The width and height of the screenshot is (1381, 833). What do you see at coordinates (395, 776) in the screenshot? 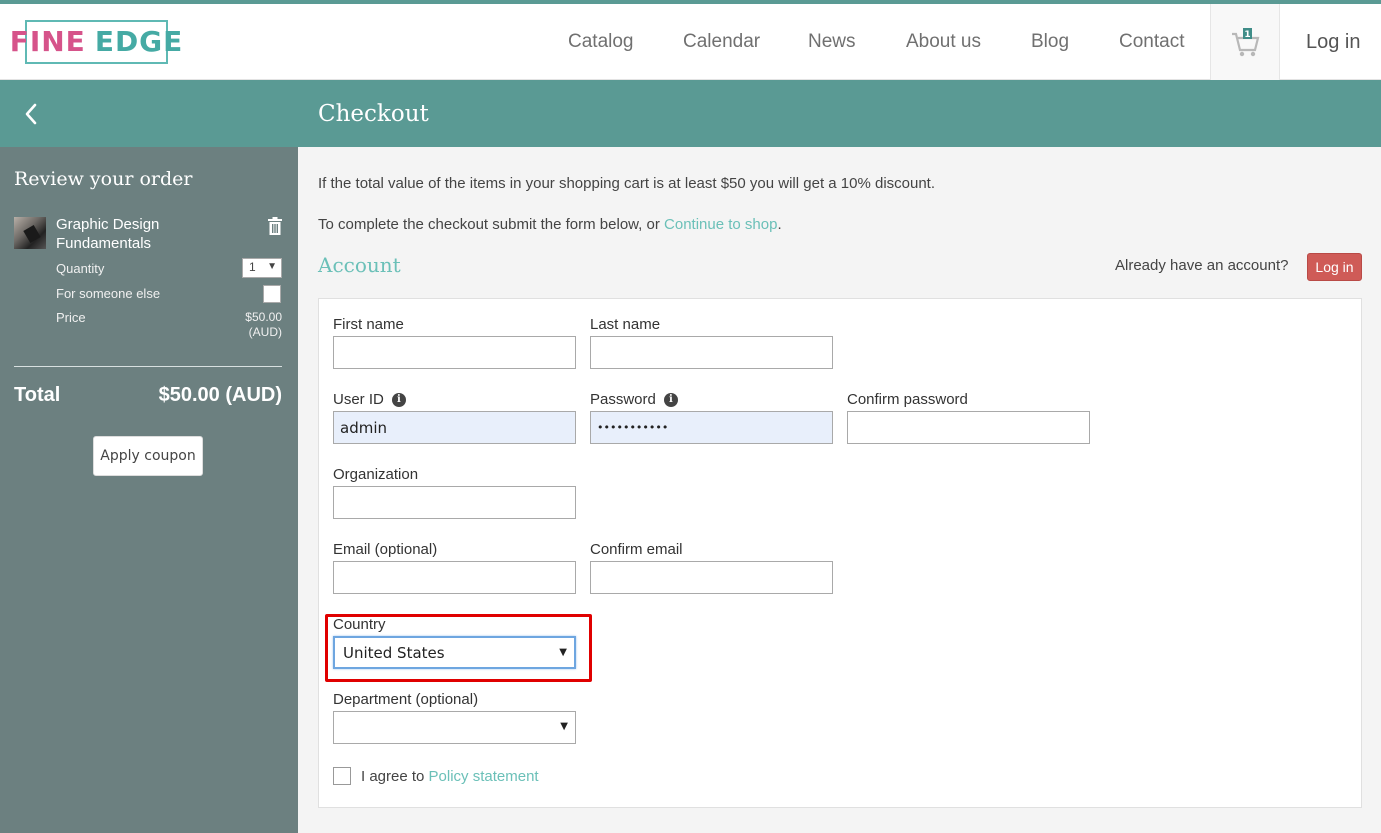
I see `policy-agree-text: I agree to` at bounding box center [395, 776].